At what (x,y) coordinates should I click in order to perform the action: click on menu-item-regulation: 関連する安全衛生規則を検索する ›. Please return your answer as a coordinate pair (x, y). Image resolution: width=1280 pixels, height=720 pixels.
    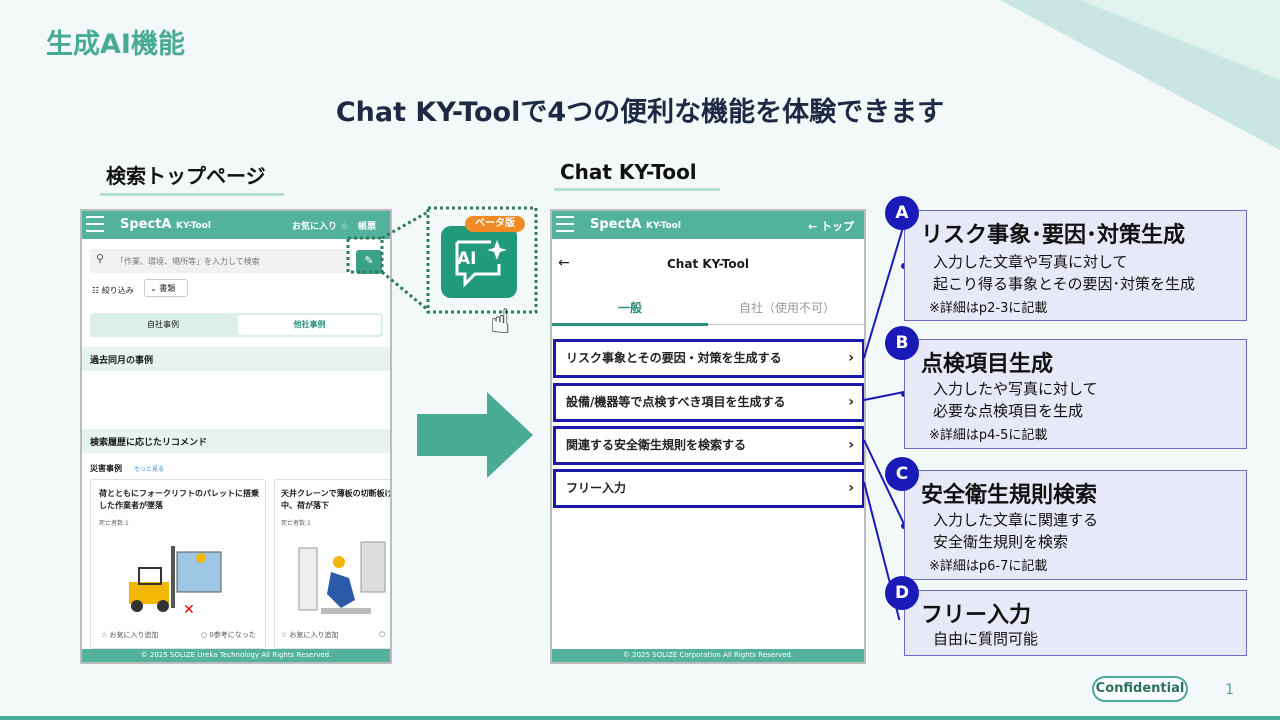
    Looking at the image, I should click on (708, 445).